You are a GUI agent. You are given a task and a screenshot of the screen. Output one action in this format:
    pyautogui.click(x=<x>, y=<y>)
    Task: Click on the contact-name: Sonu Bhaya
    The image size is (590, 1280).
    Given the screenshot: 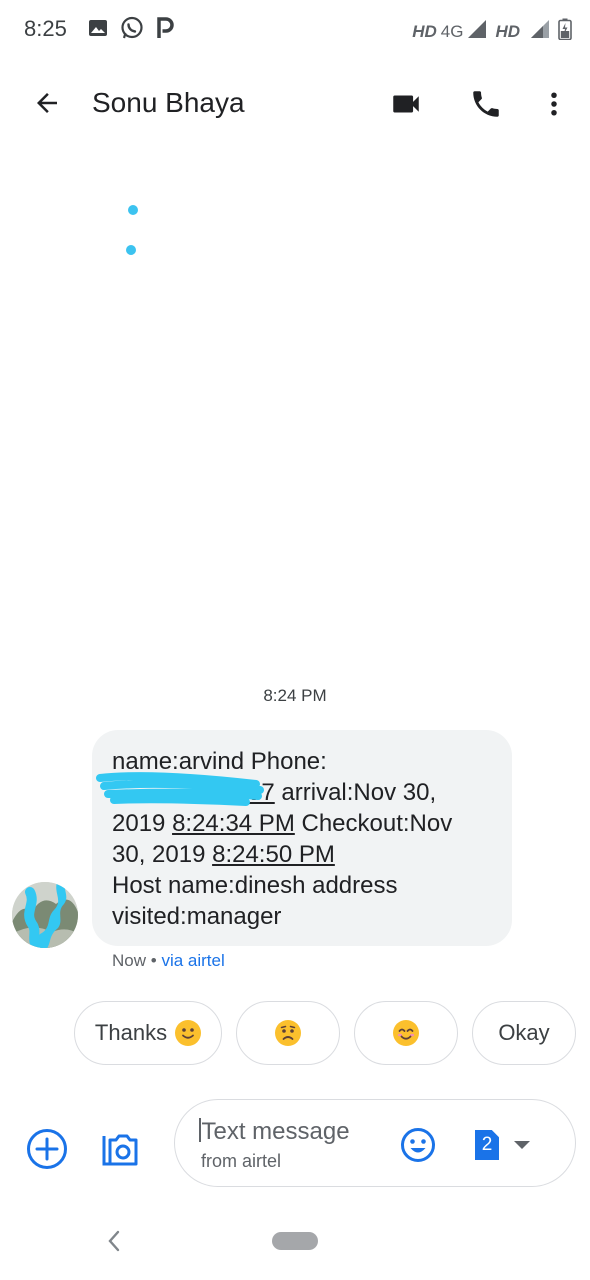 What is the action you would take?
    pyautogui.click(x=168, y=103)
    